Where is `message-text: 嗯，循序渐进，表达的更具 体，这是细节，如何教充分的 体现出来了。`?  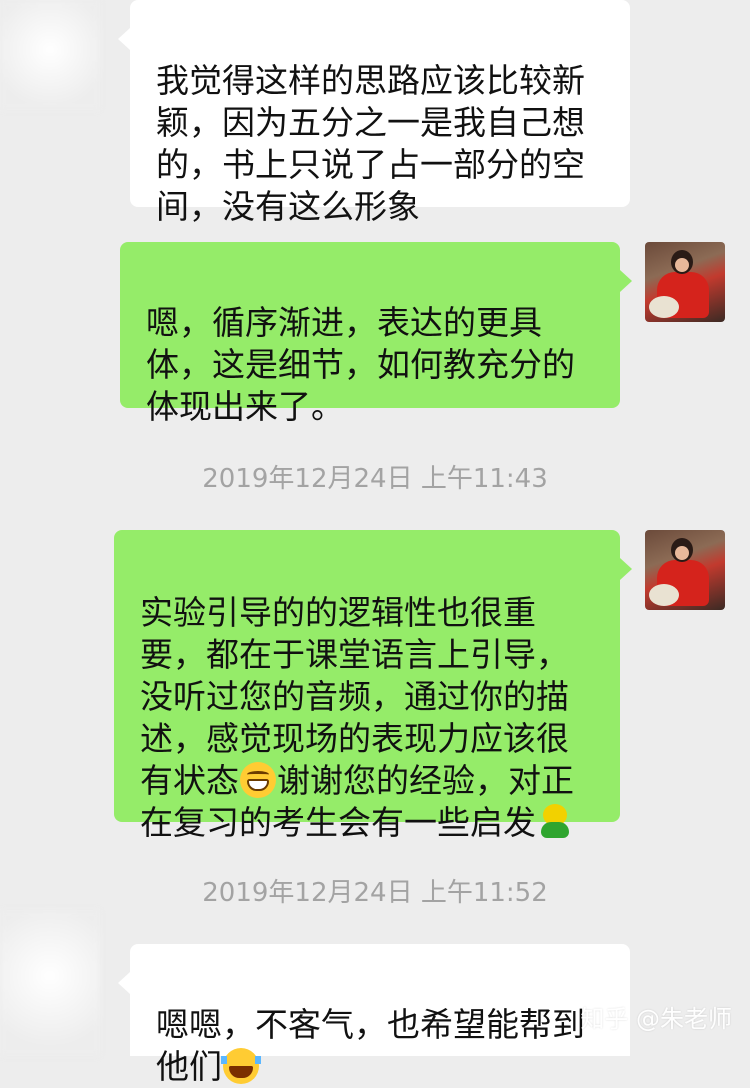
message-text: 嗯，循序渐进，表达的更具 体，这是细节，如何教充分的 体现出来了。 is located at coordinates (360, 364).